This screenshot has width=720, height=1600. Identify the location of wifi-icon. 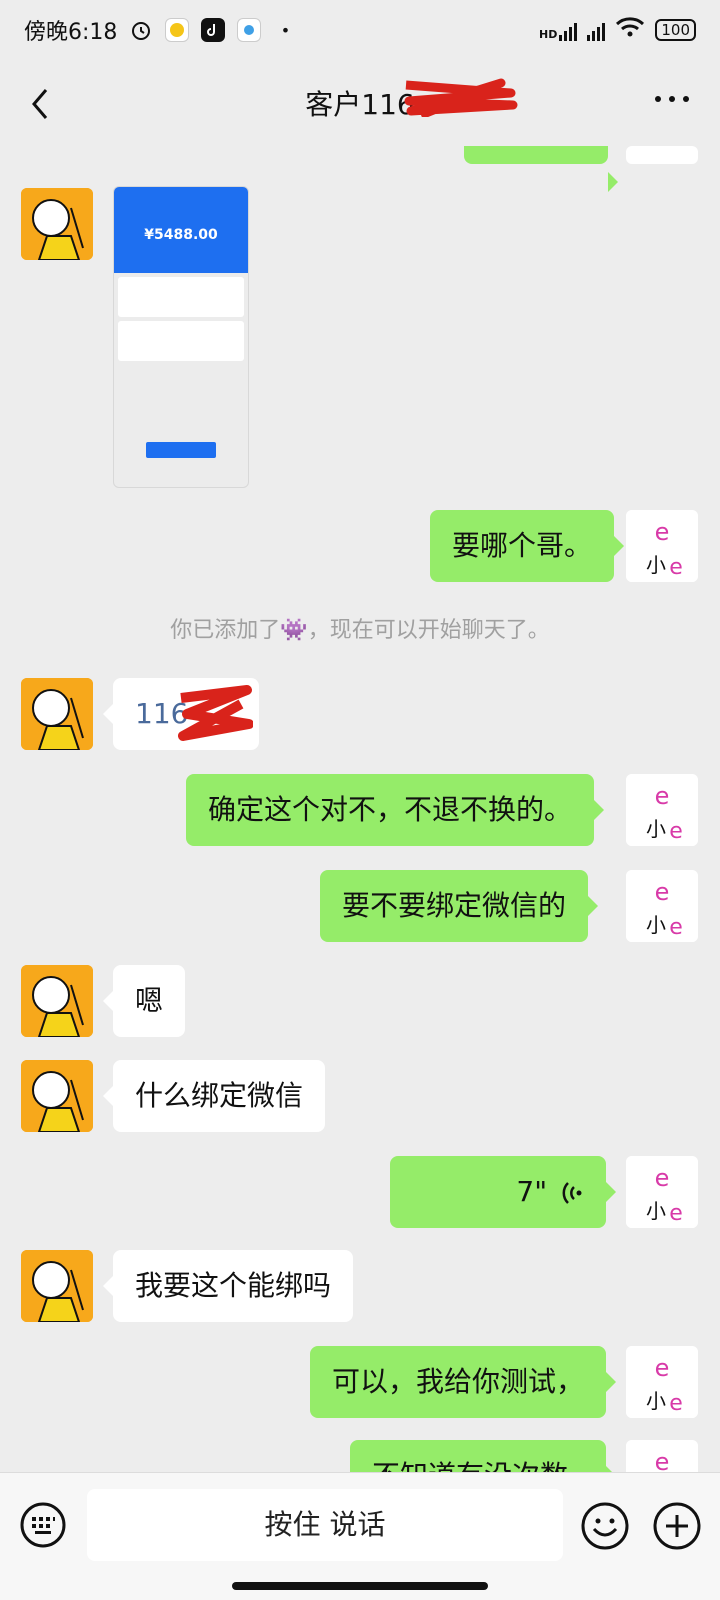
(630, 30).